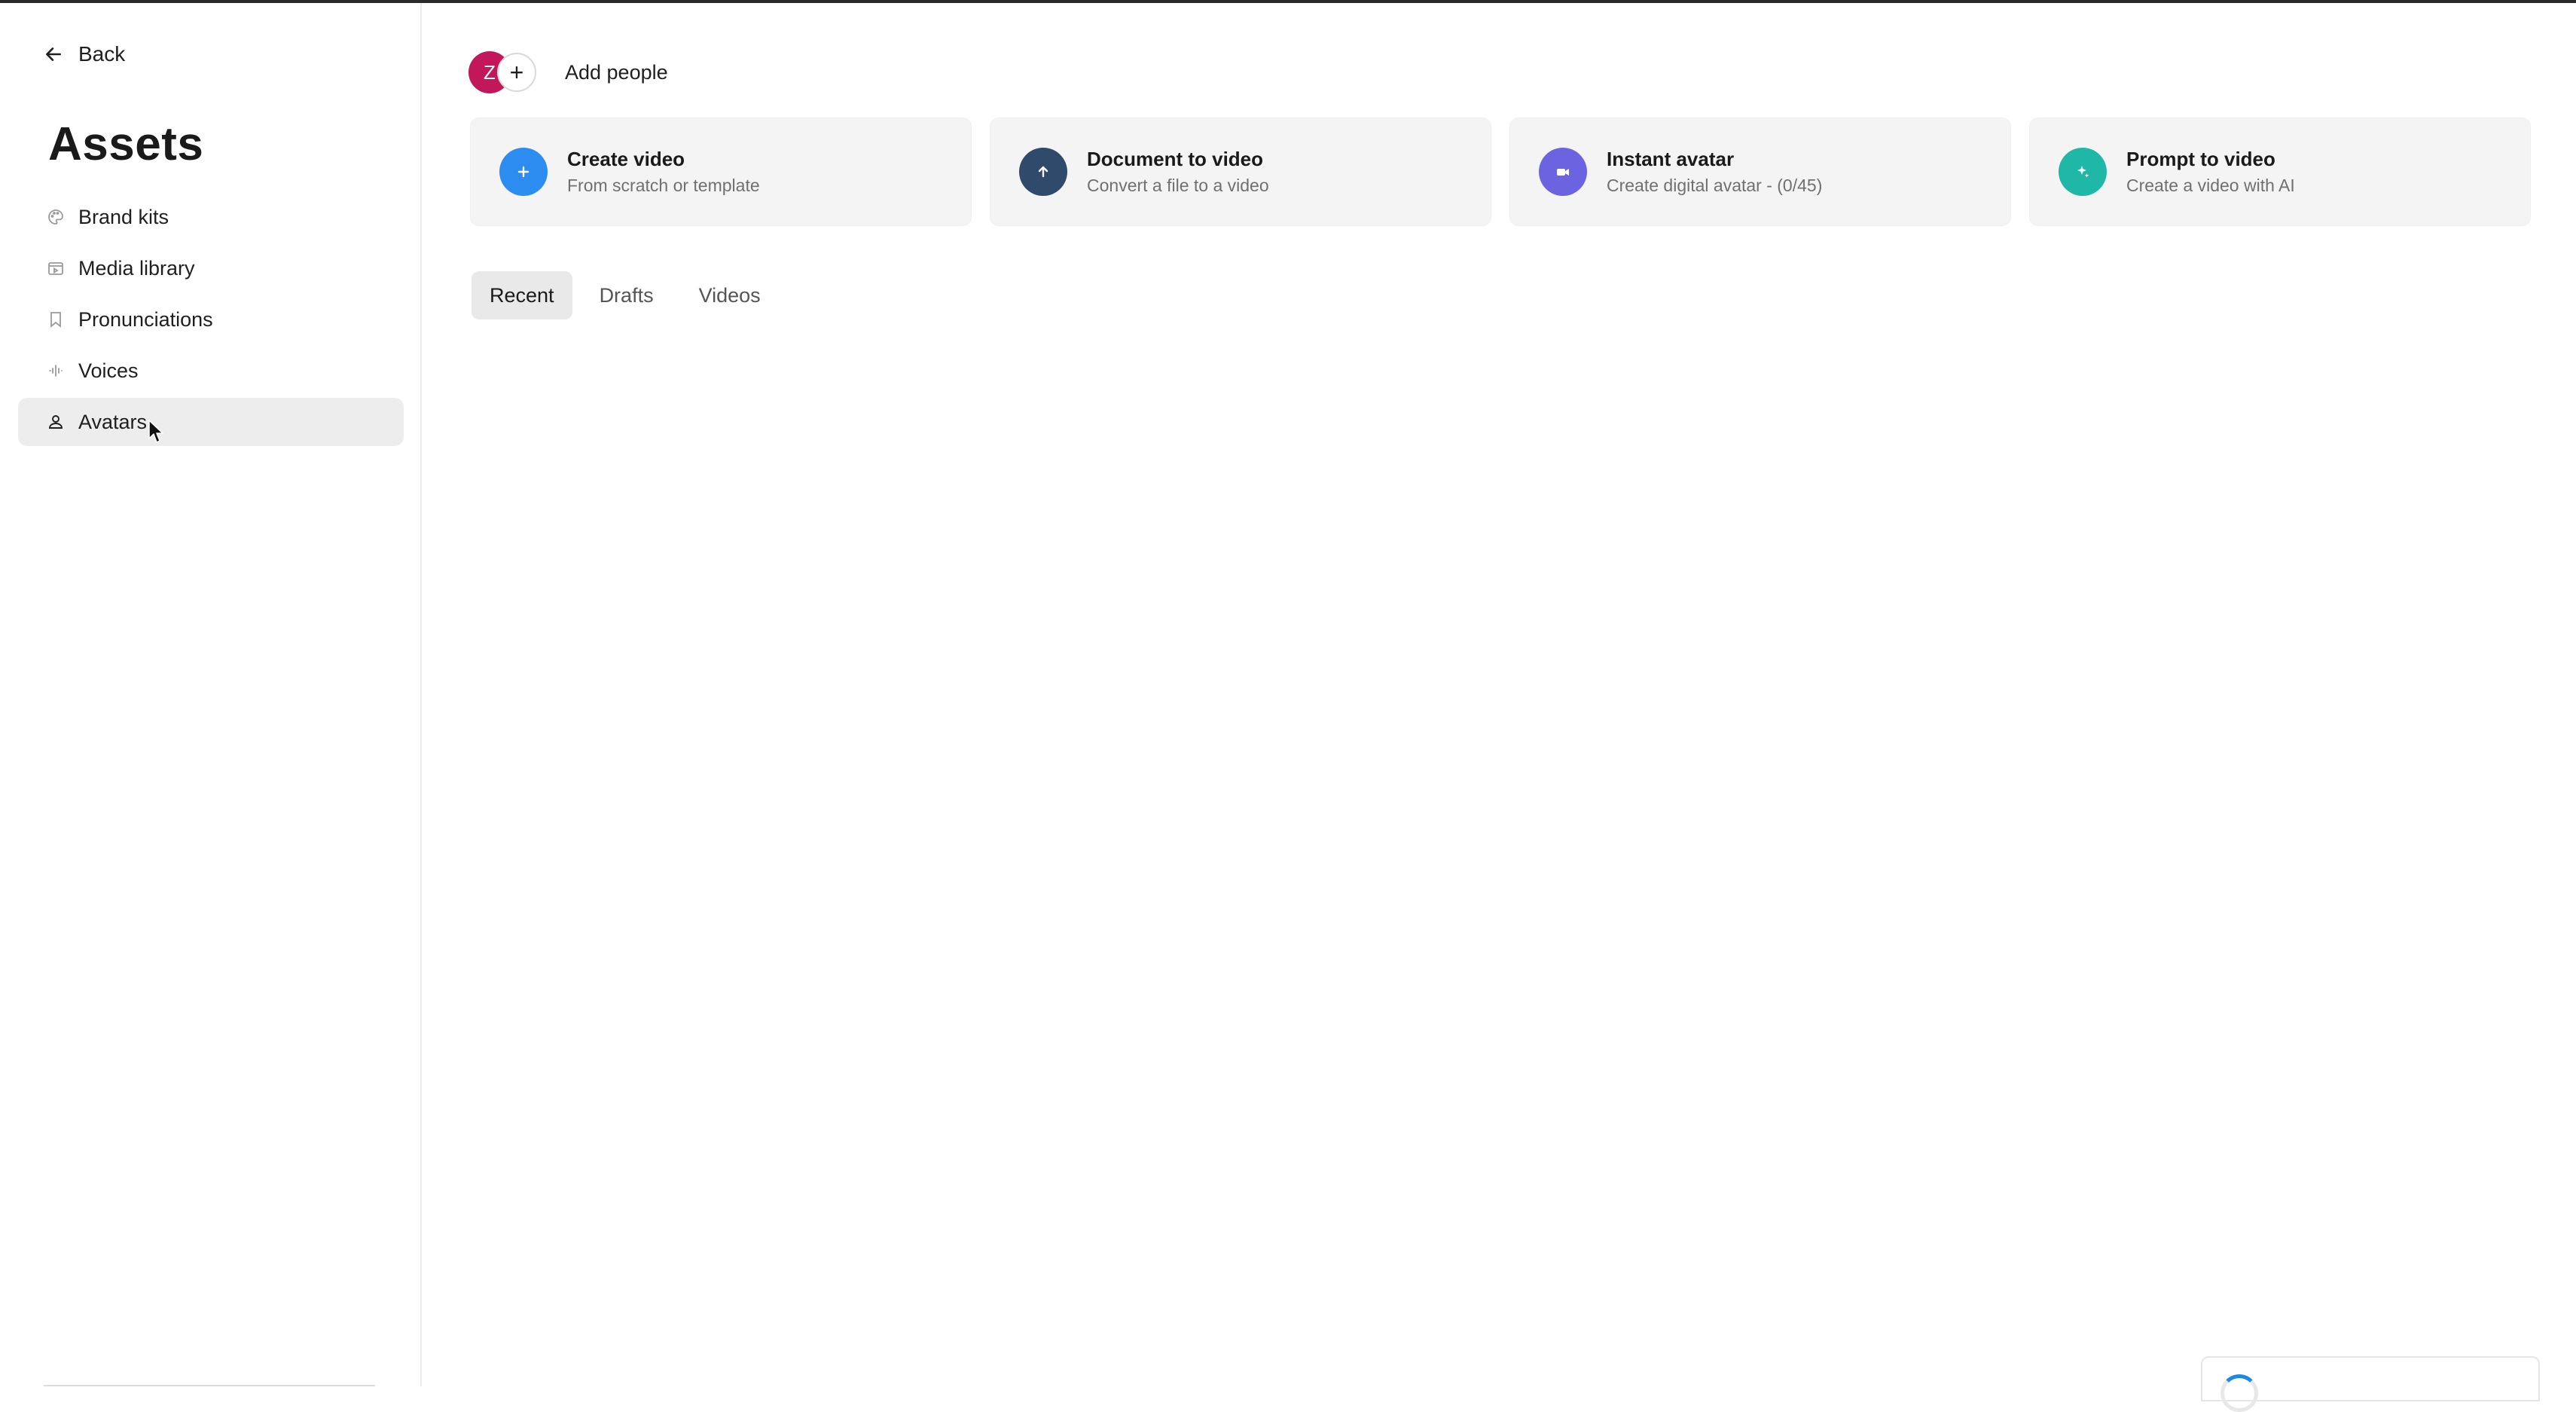 Image resolution: width=2576 pixels, height=1412 pixels. What do you see at coordinates (1563, 172) in the screenshot?
I see `video-camera-icon` at bounding box center [1563, 172].